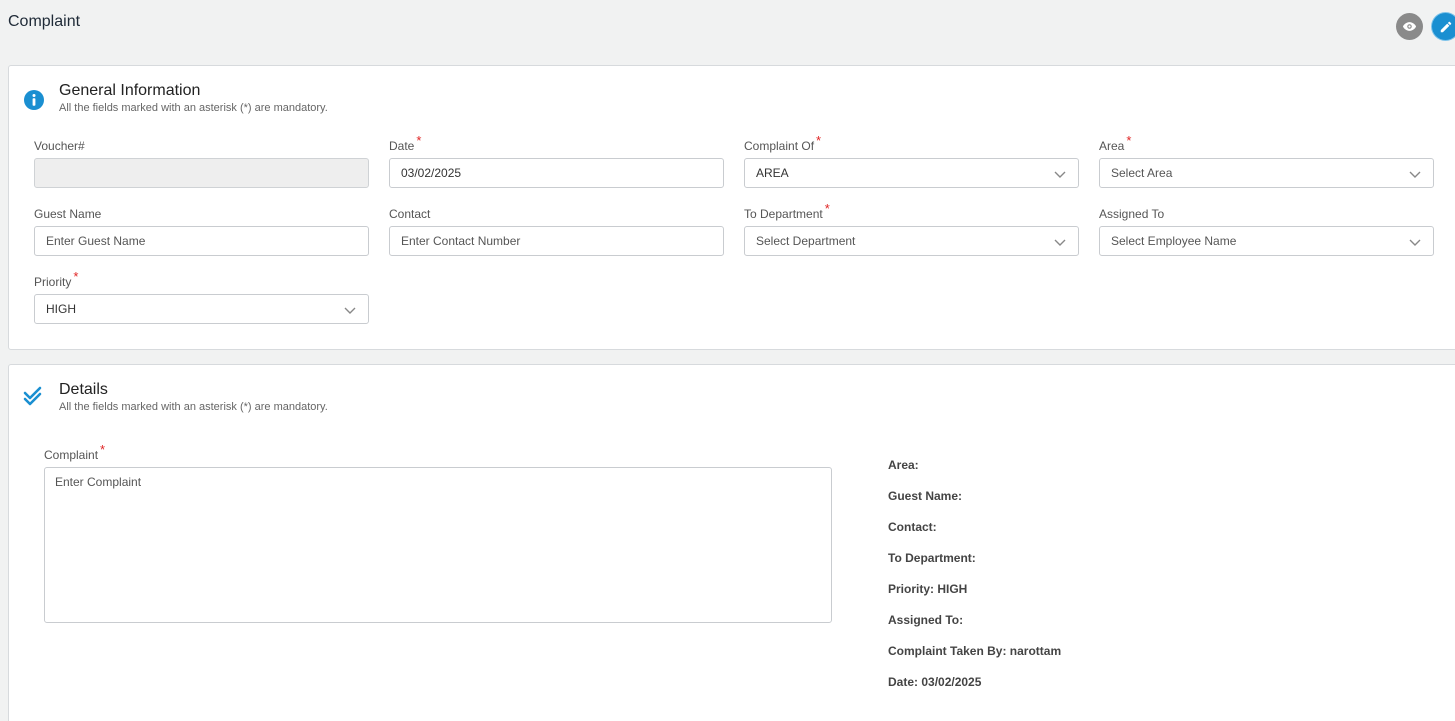 This screenshot has height=721, width=1455. I want to click on voucher-label: Voucher#, so click(59, 146).